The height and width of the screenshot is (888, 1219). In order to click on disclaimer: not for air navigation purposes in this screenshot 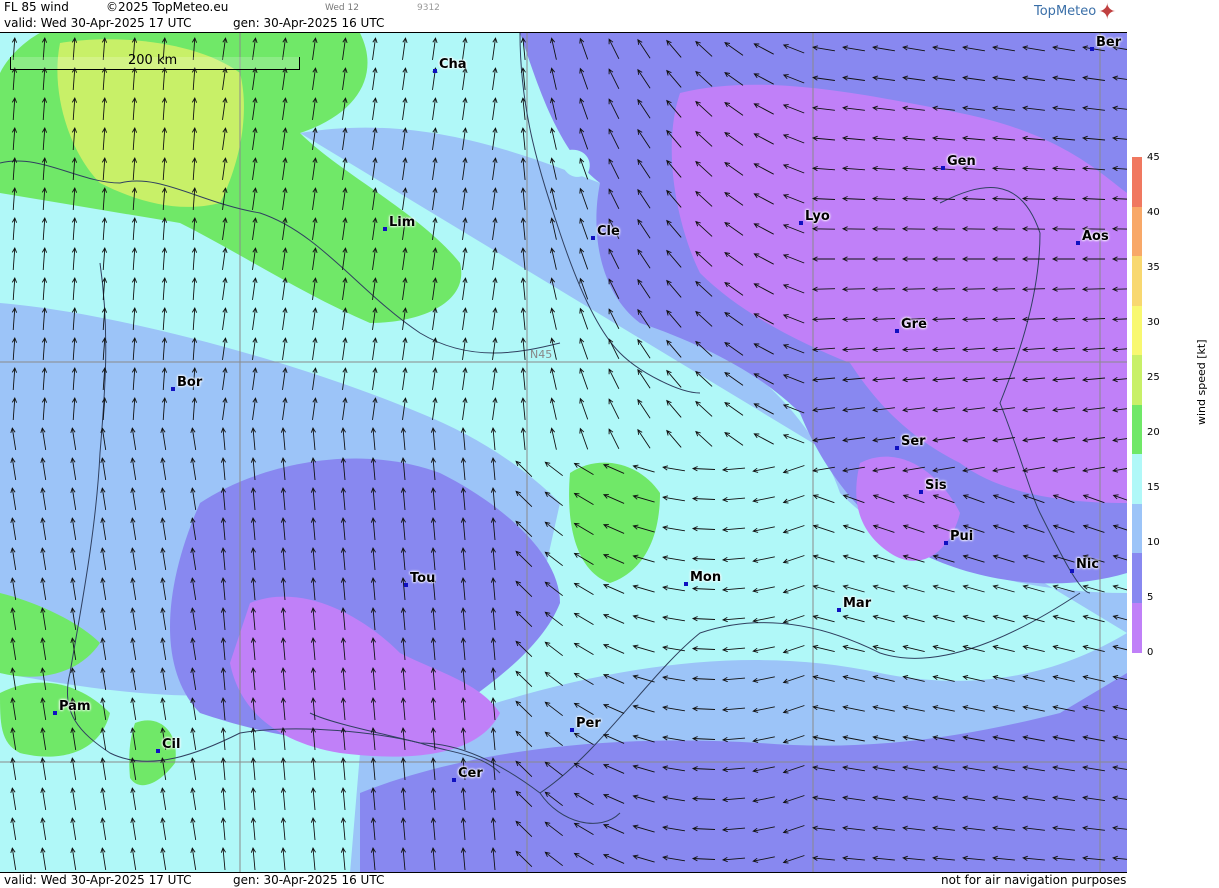, I will do `click(1034, 880)`.